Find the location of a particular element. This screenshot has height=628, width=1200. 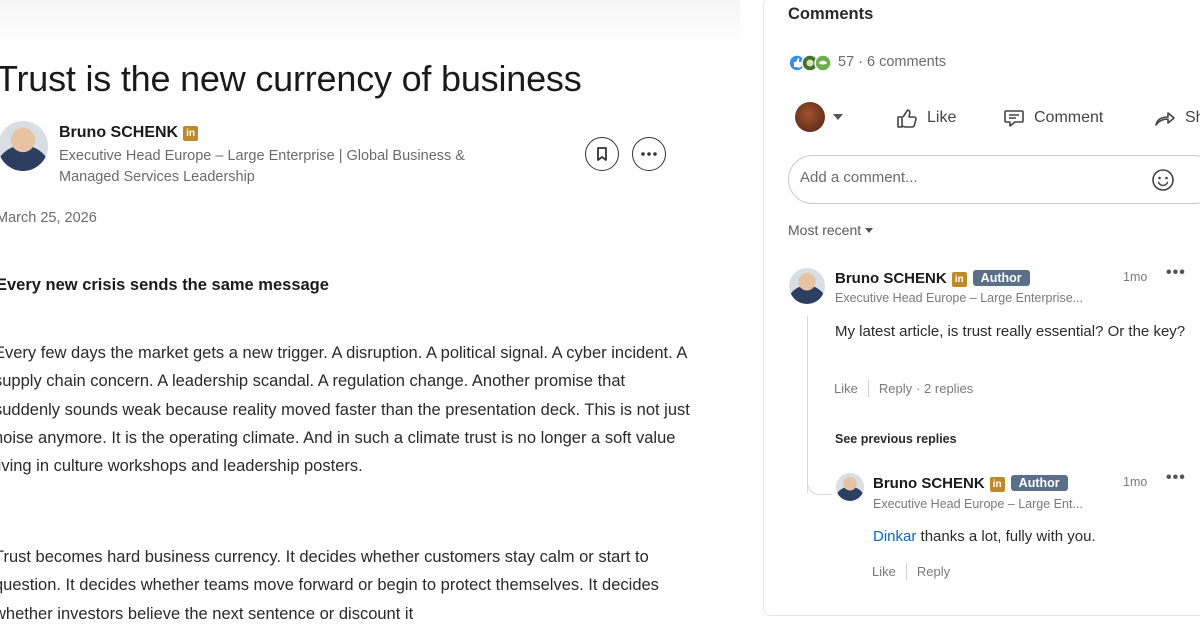

comment-text: Dinkar thanks a lot, fully with you. is located at coordinates (1023, 536).